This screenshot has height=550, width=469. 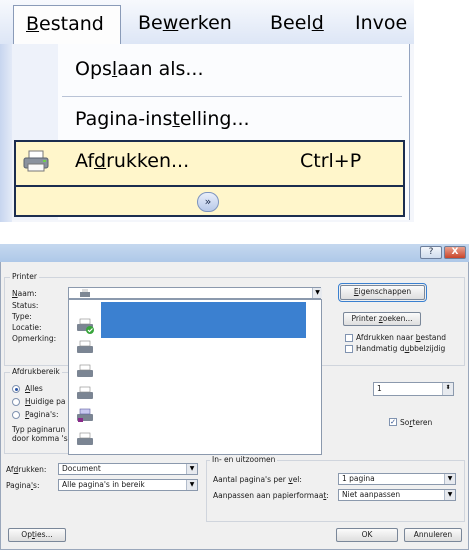 I want to click on pages-label: Pagina's:, so click(x=23, y=485).